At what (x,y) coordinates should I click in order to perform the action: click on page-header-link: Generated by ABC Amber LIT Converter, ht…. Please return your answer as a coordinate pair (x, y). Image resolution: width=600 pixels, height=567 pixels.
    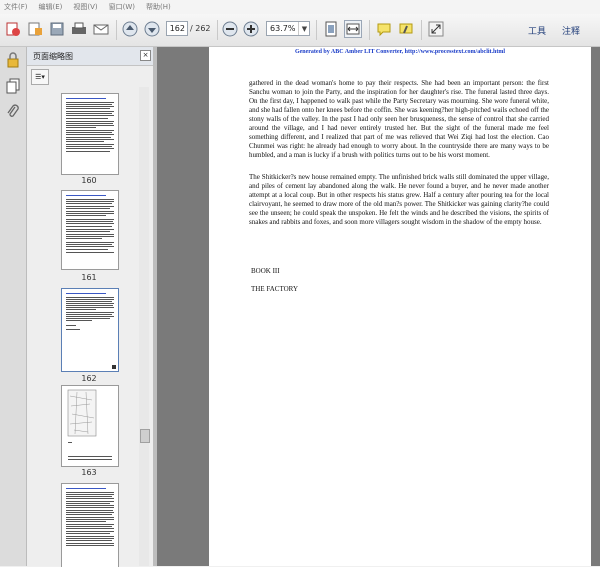
    Looking at the image, I should click on (400, 52).